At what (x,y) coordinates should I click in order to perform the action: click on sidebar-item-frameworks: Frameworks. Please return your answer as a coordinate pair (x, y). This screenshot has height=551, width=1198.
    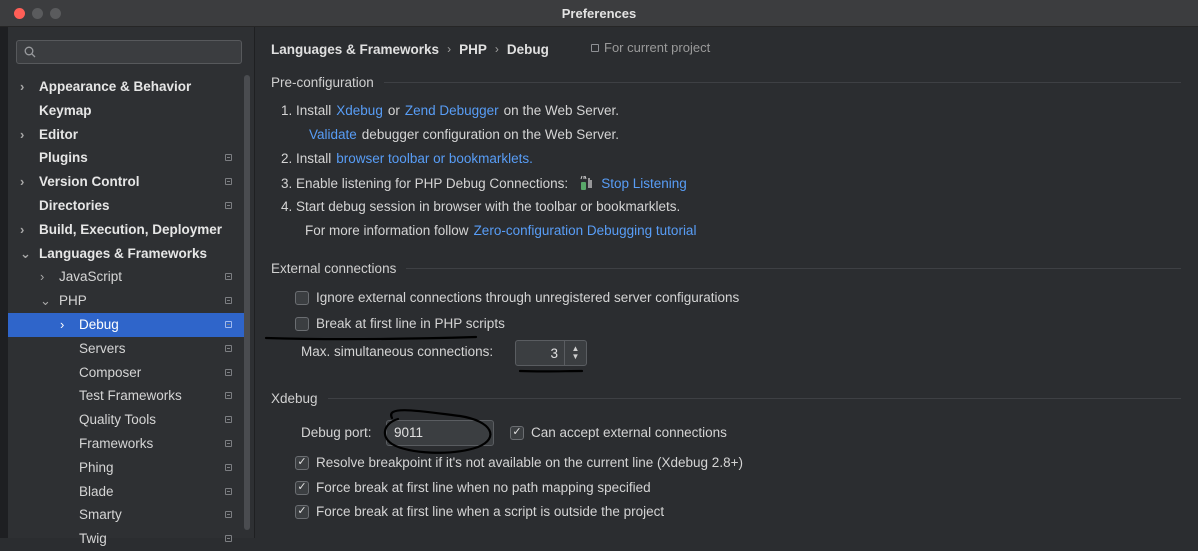
    Looking at the image, I should click on (126, 444).